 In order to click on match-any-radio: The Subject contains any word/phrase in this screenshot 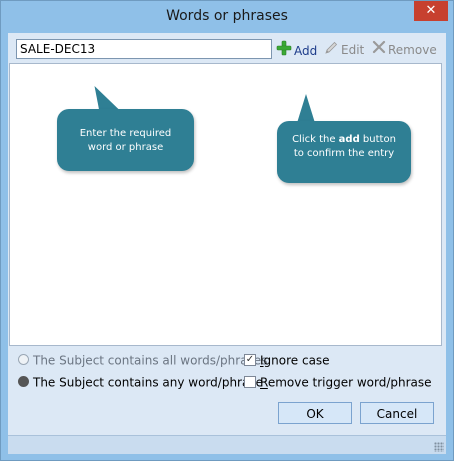, I will do `click(140, 382)`.